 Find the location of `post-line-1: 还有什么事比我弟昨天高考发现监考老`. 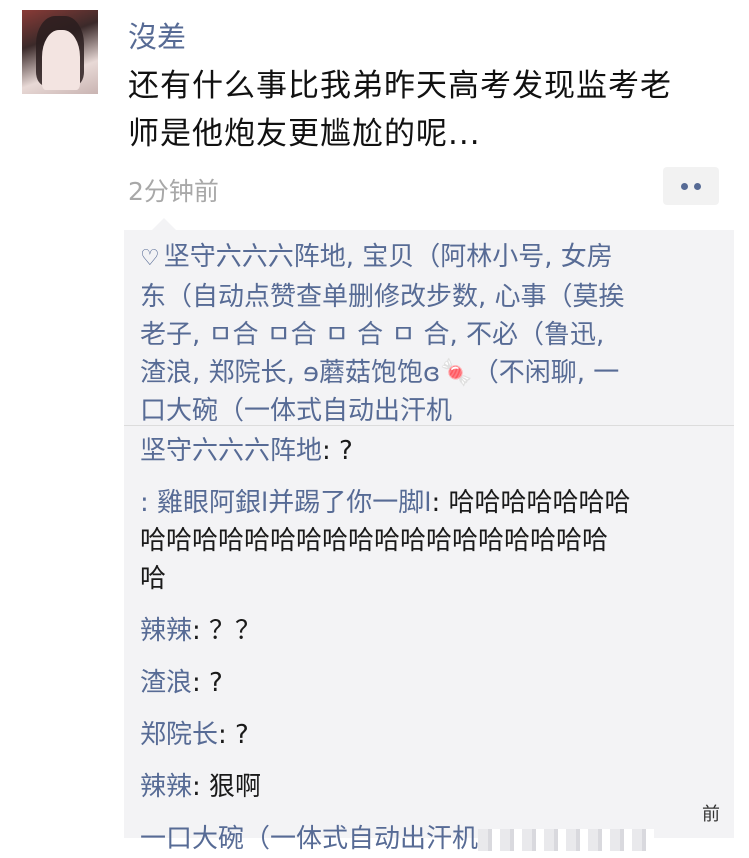

post-line-1: 还有什么事比我弟昨天高考发现监考老 is located at coordinates (400, 86).